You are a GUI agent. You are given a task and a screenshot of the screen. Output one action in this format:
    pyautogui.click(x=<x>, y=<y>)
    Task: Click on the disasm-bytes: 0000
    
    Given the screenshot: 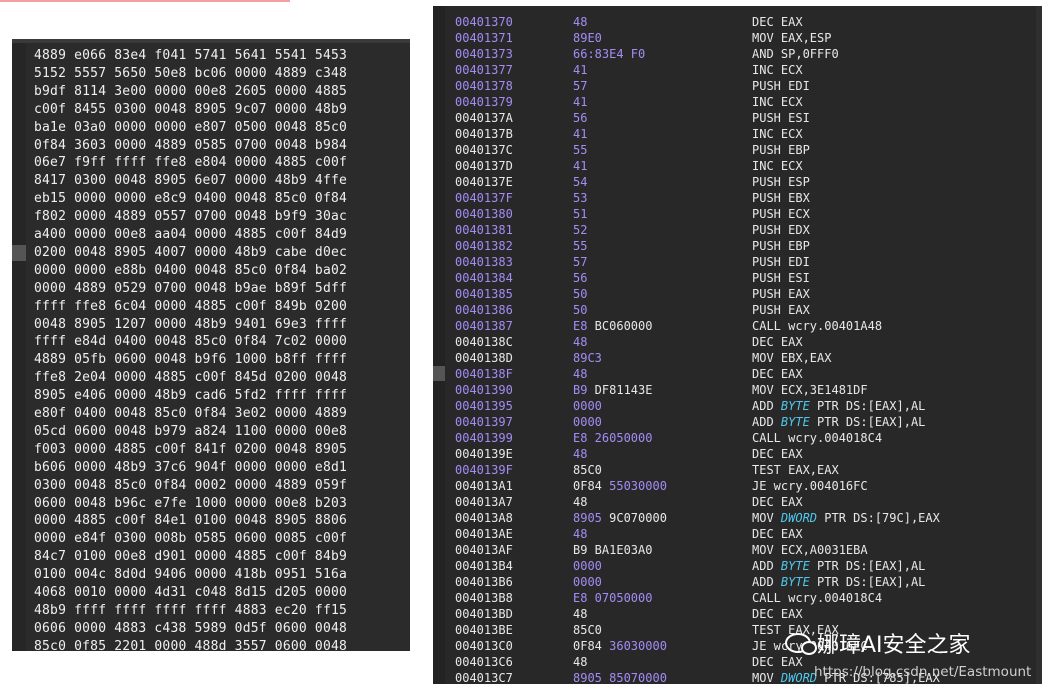 What is the action you would take?
    pyautogui.click(x=587, y=422)
    